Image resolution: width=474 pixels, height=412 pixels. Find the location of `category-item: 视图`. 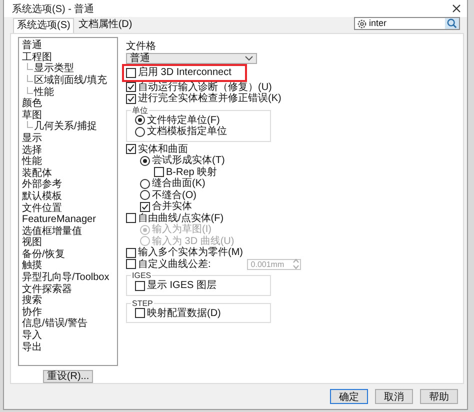

category-item: 视图 is located at coordinates (68, 243).